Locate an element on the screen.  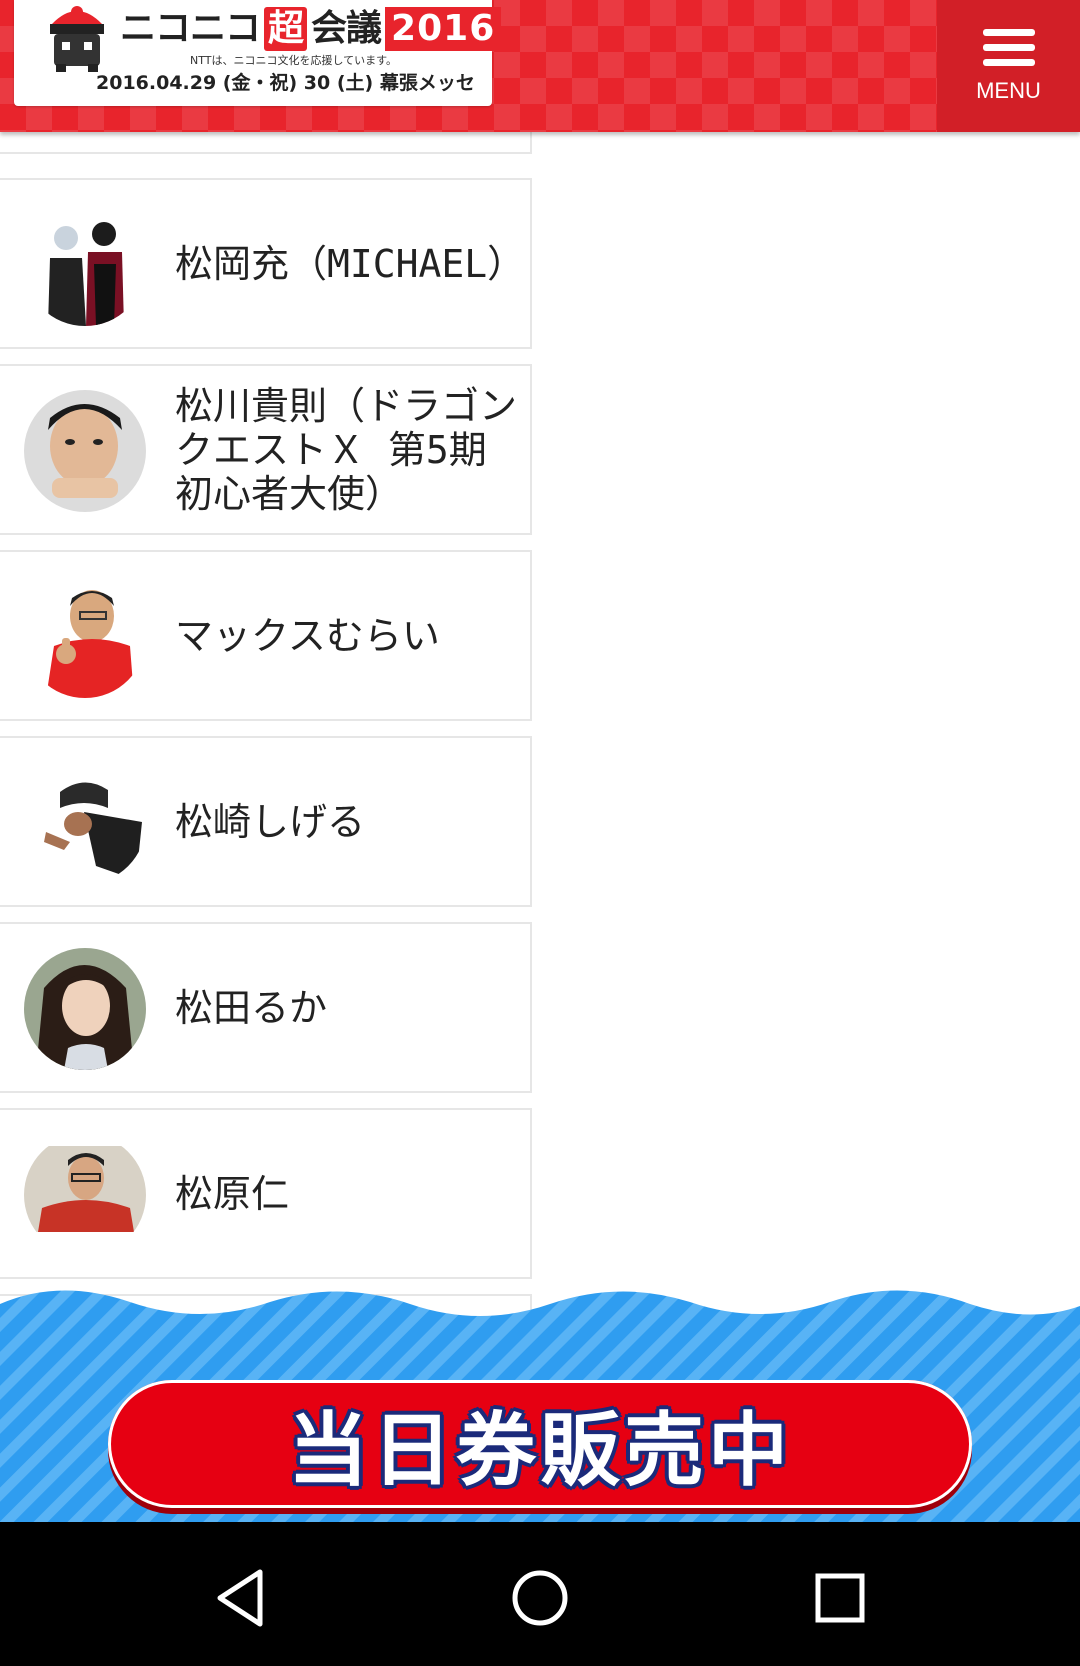
list-item: マックスむらい is located at coordinates (266, 635).